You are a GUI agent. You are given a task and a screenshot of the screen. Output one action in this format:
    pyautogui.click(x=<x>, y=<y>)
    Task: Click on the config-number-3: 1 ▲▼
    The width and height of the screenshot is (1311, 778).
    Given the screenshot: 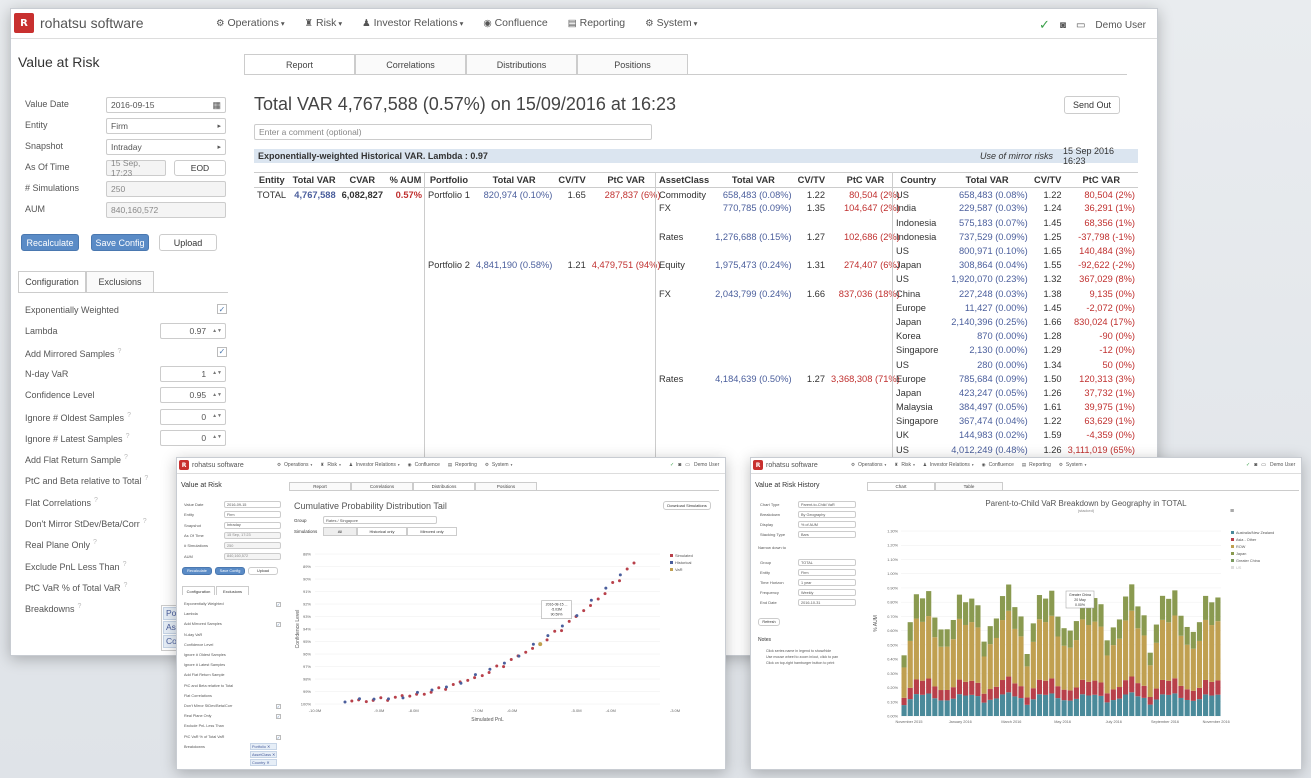 What is the action you would take?
    pyautogui.click(x=193, y=373)
    